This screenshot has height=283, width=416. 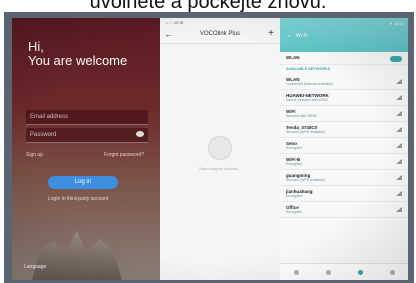 What do you see at coordinates (396, 59) in the screenshot?
I see `wlan-toggle` at bounding box center [396, 59].